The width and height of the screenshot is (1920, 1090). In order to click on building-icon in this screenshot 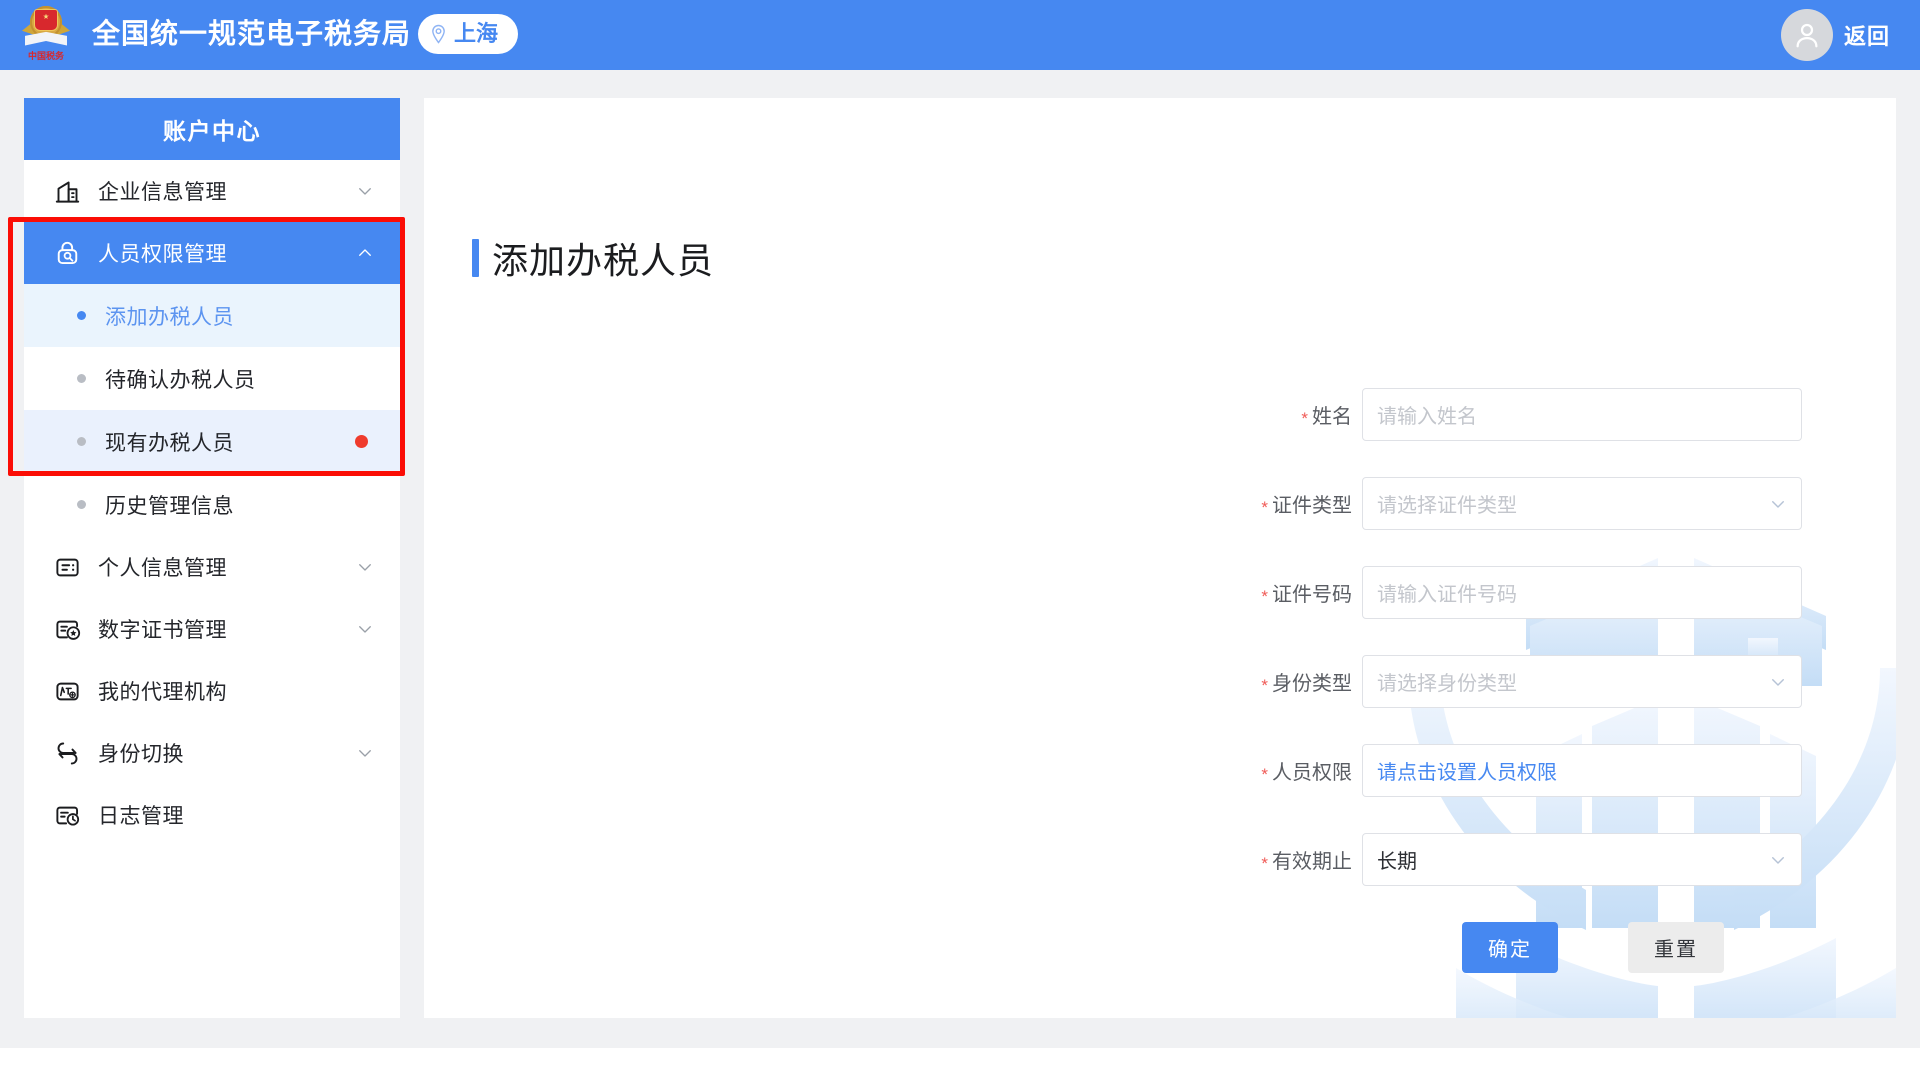, I will do `click(67, 191)`.